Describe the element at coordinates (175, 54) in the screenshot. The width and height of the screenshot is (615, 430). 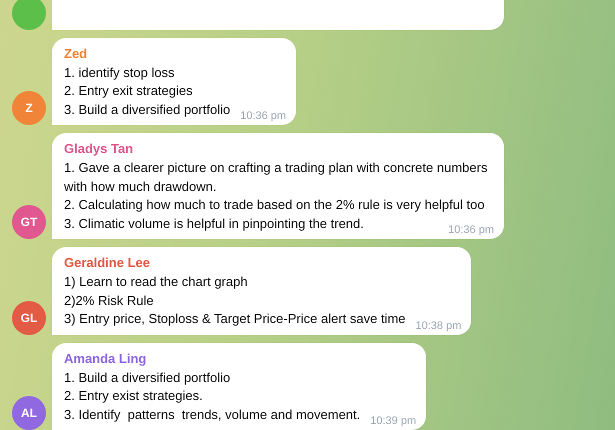
I see `sender-name: Zed` at that location.